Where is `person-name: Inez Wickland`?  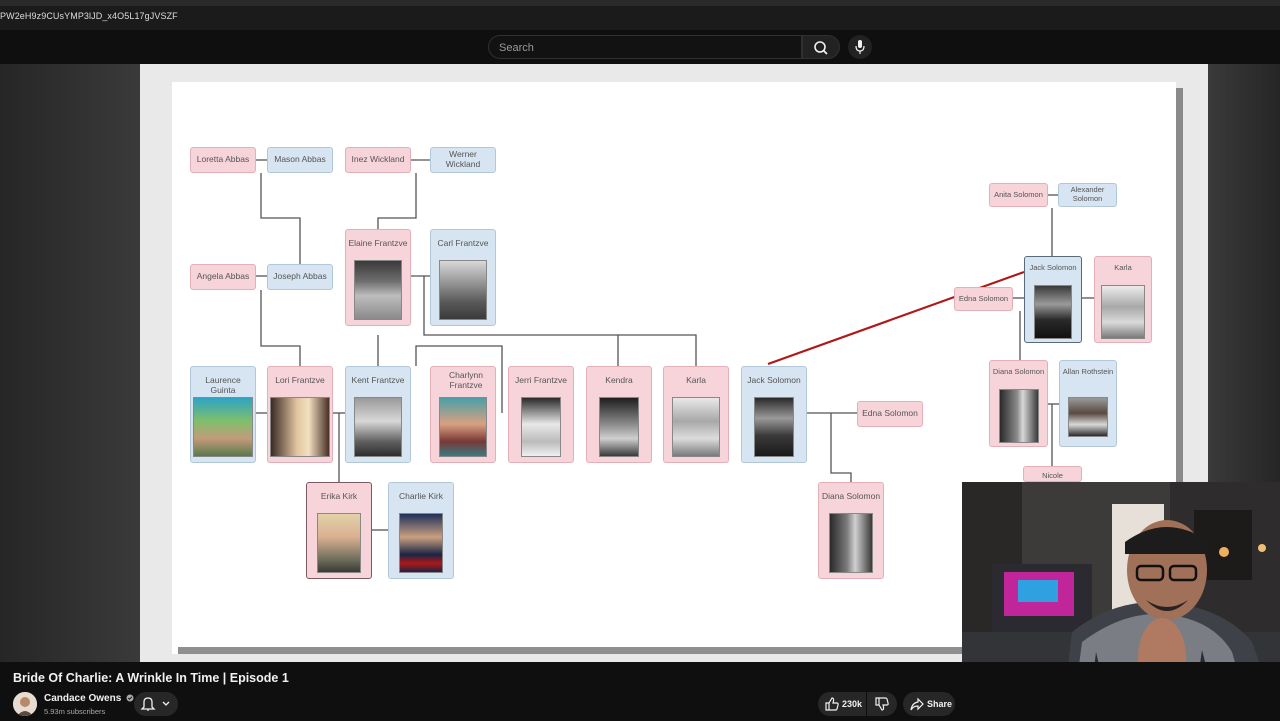 person-name: Inez Wickland is located at coordinates (378, 159).